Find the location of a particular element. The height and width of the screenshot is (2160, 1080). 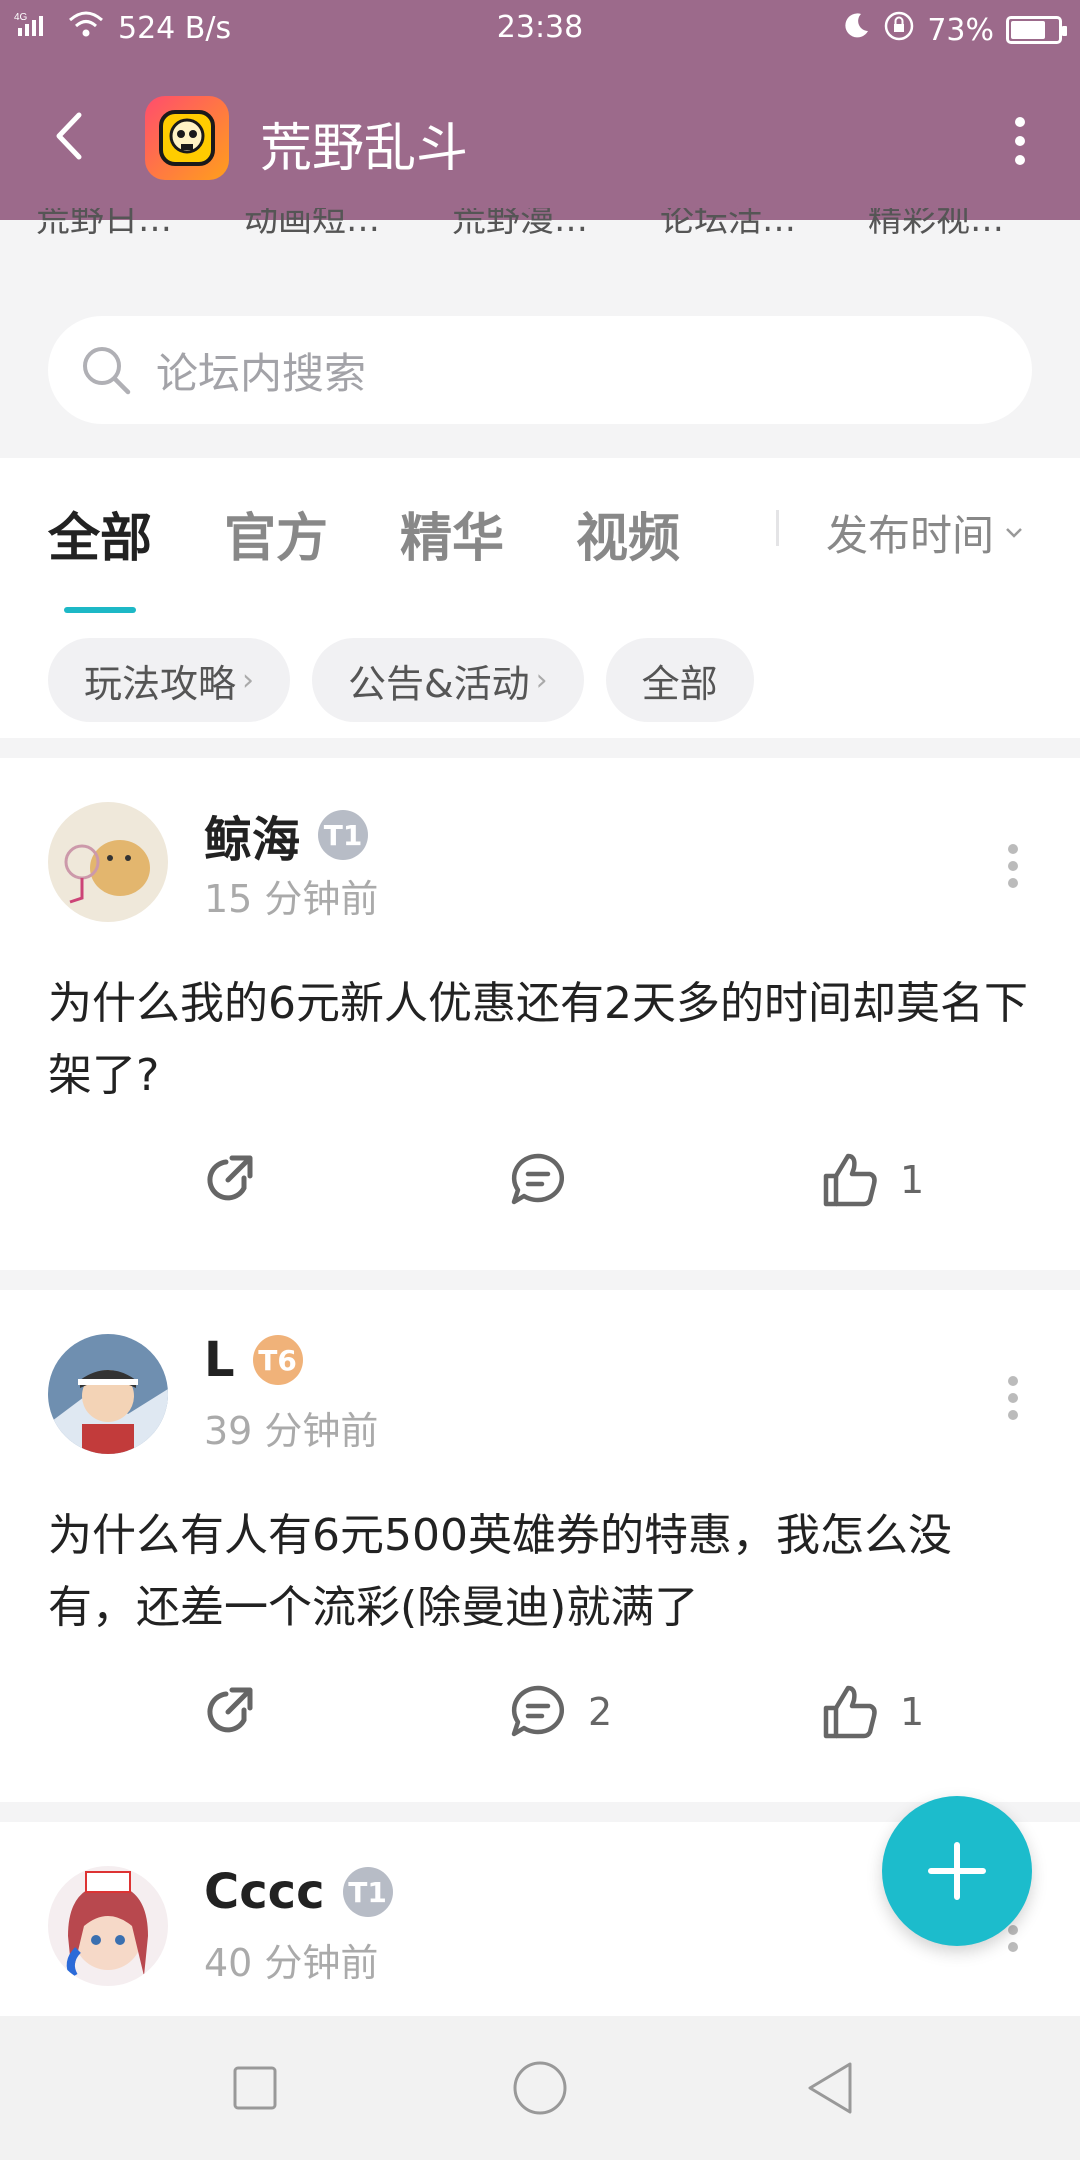

tab-featured: 精华 is located at coordinates (452, 533).